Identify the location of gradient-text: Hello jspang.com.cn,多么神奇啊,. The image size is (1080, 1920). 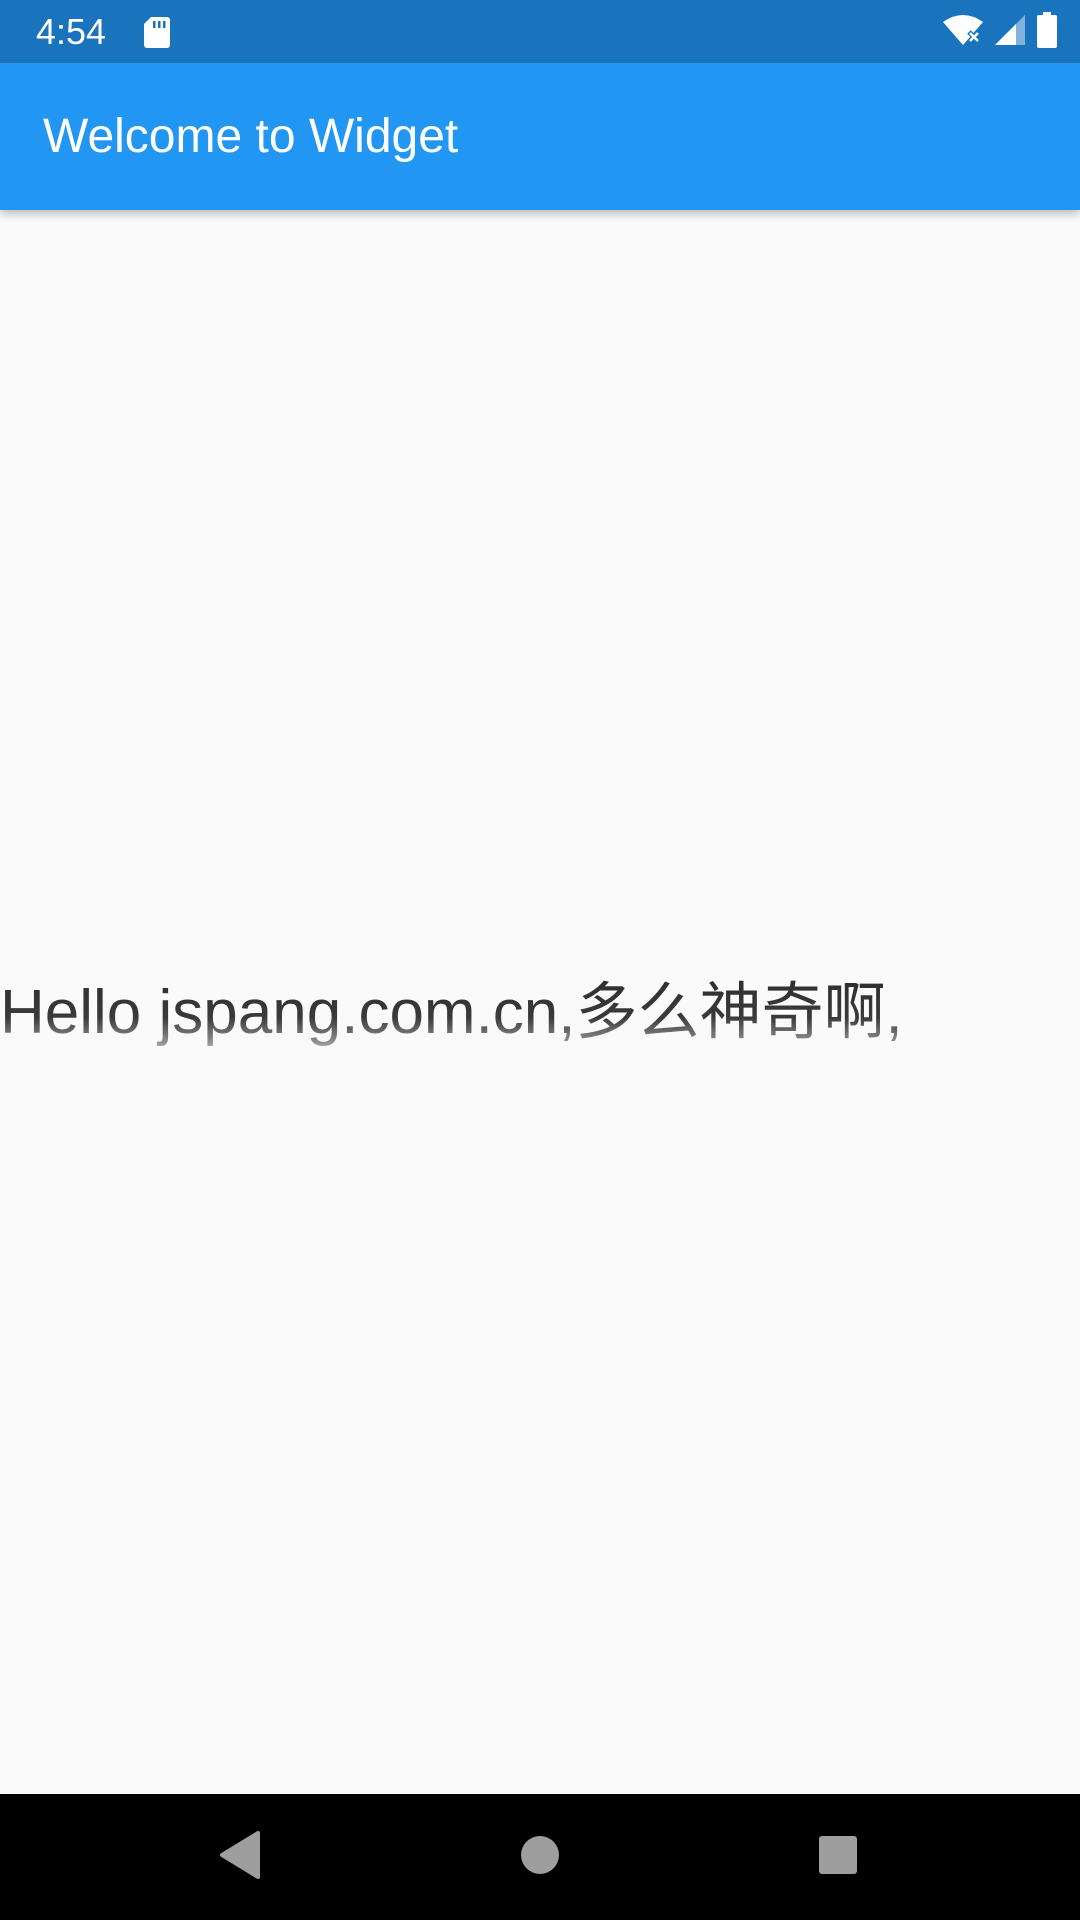
(540, 1013).